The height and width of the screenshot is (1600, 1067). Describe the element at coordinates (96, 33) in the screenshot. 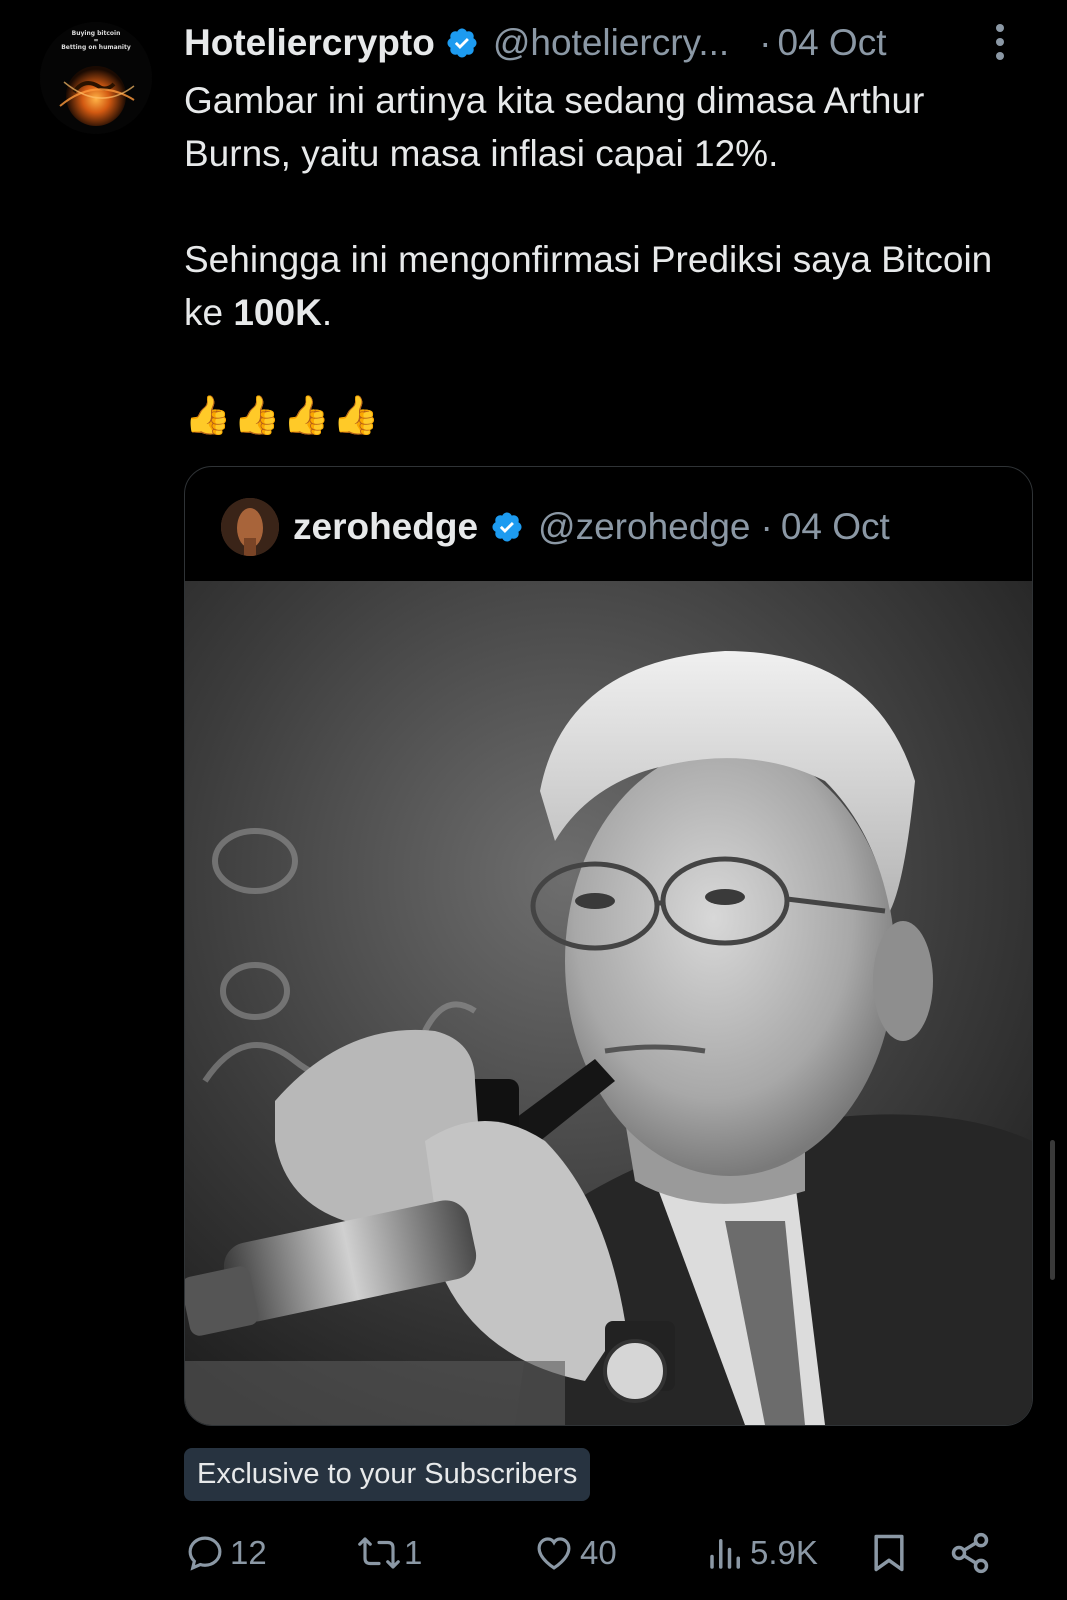

I see `avatar-caption-1: Buying bitcoin` at that location.